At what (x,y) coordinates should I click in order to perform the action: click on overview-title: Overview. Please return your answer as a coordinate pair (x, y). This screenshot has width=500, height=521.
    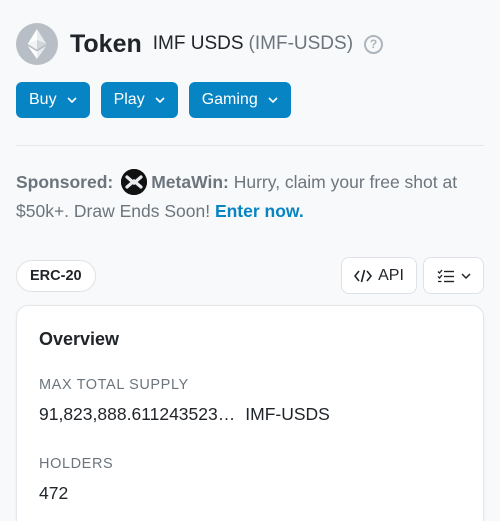
    Looking at the image, I should click on (79, 339).